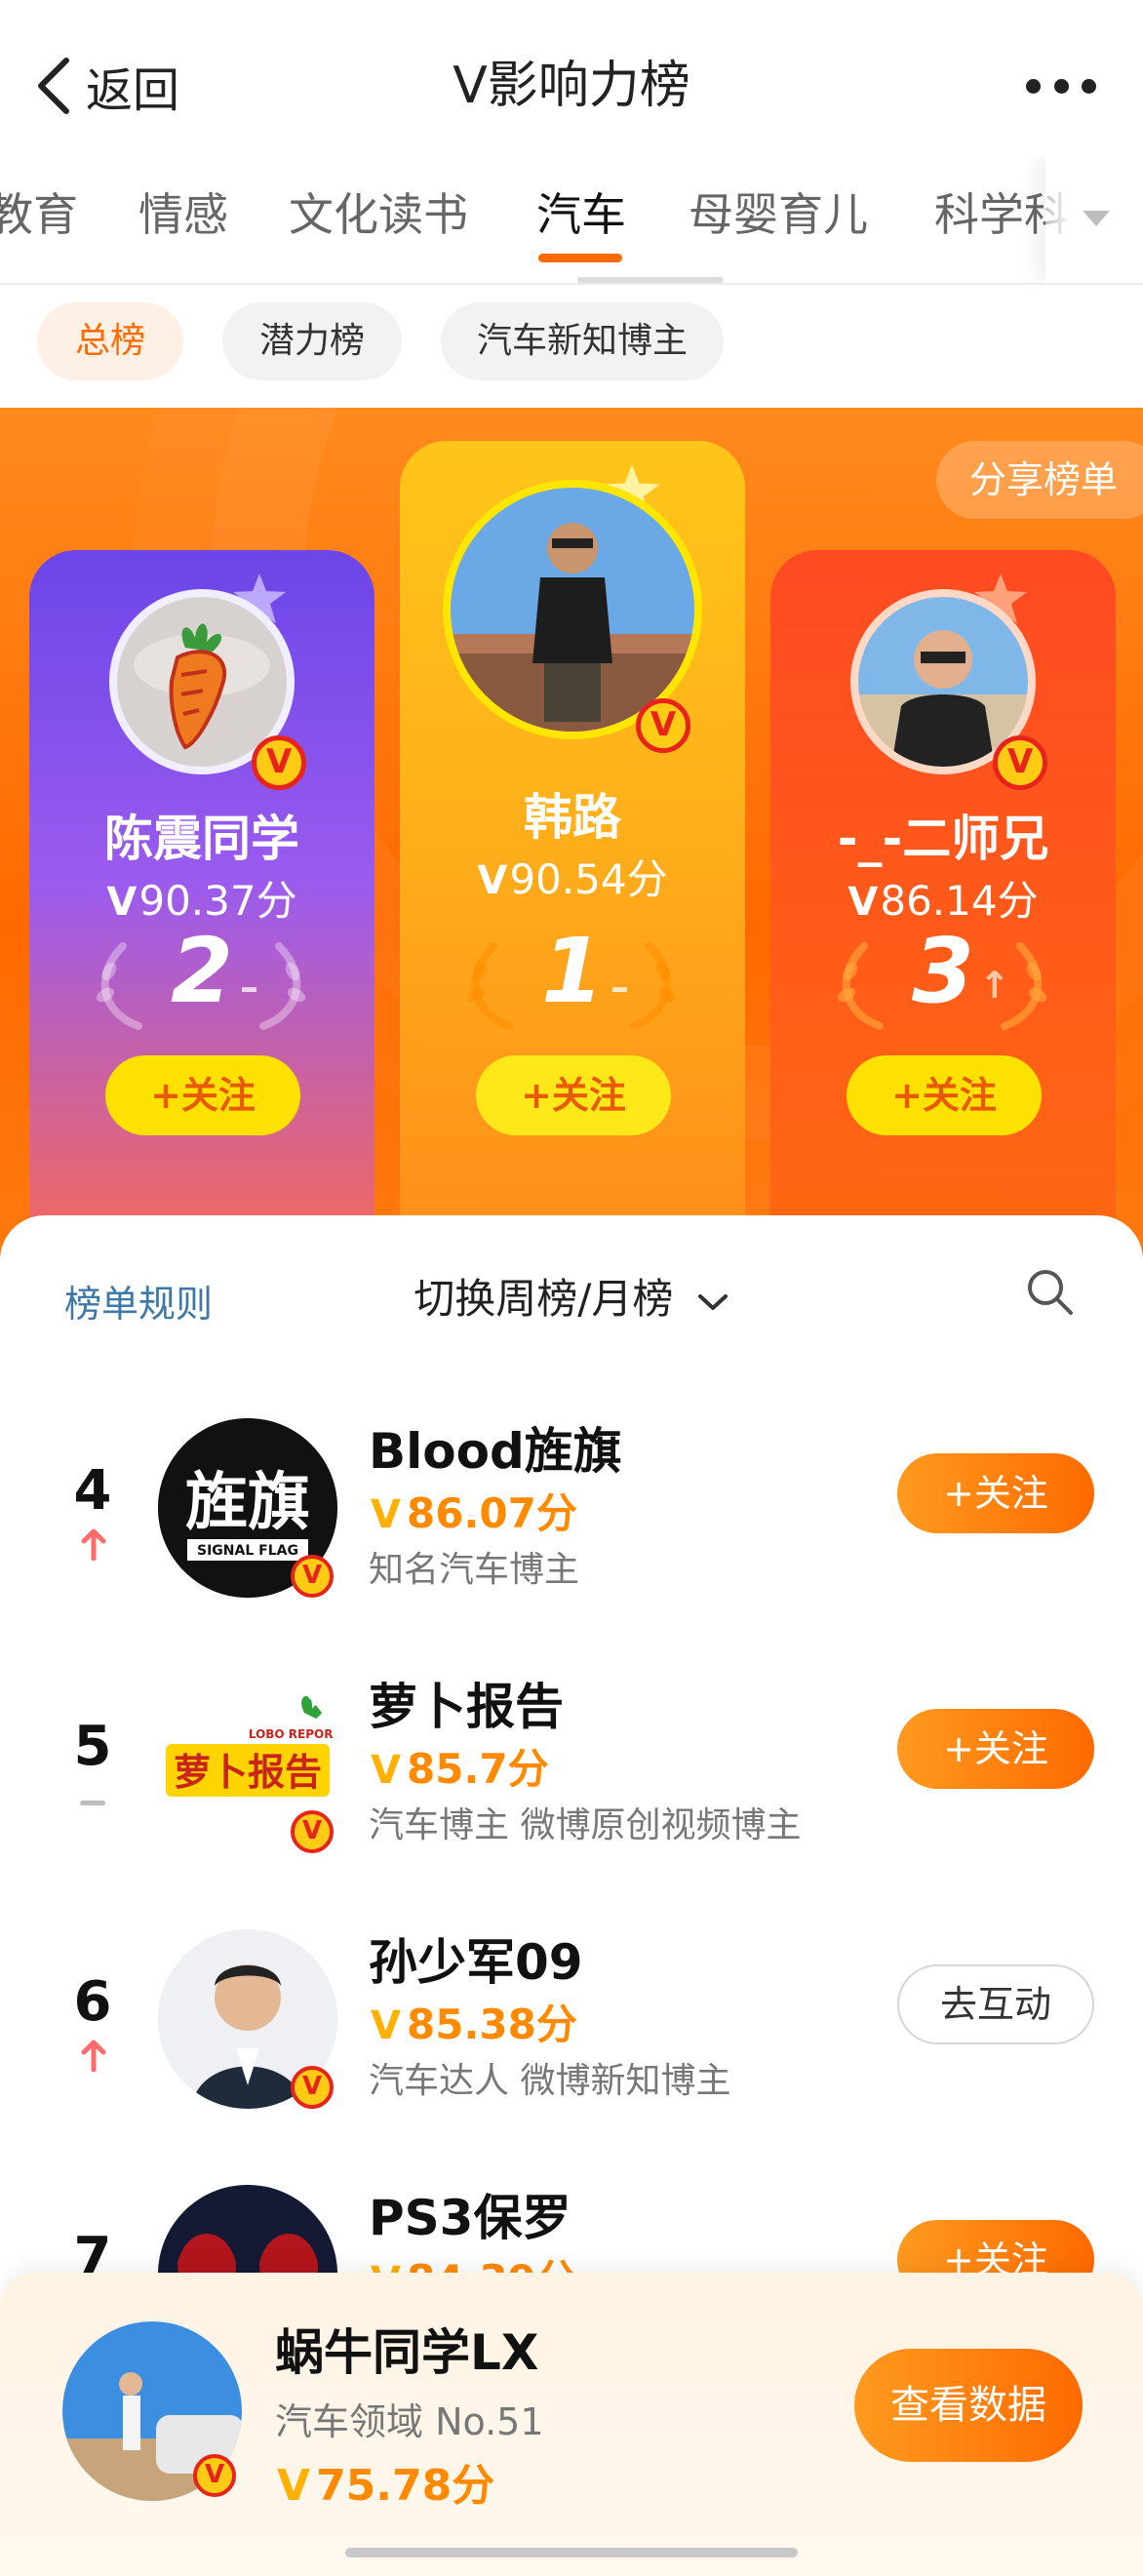 The image size is (1143, 2576). I want to click on row-name: 萝卜报告, so click(466, 1703).